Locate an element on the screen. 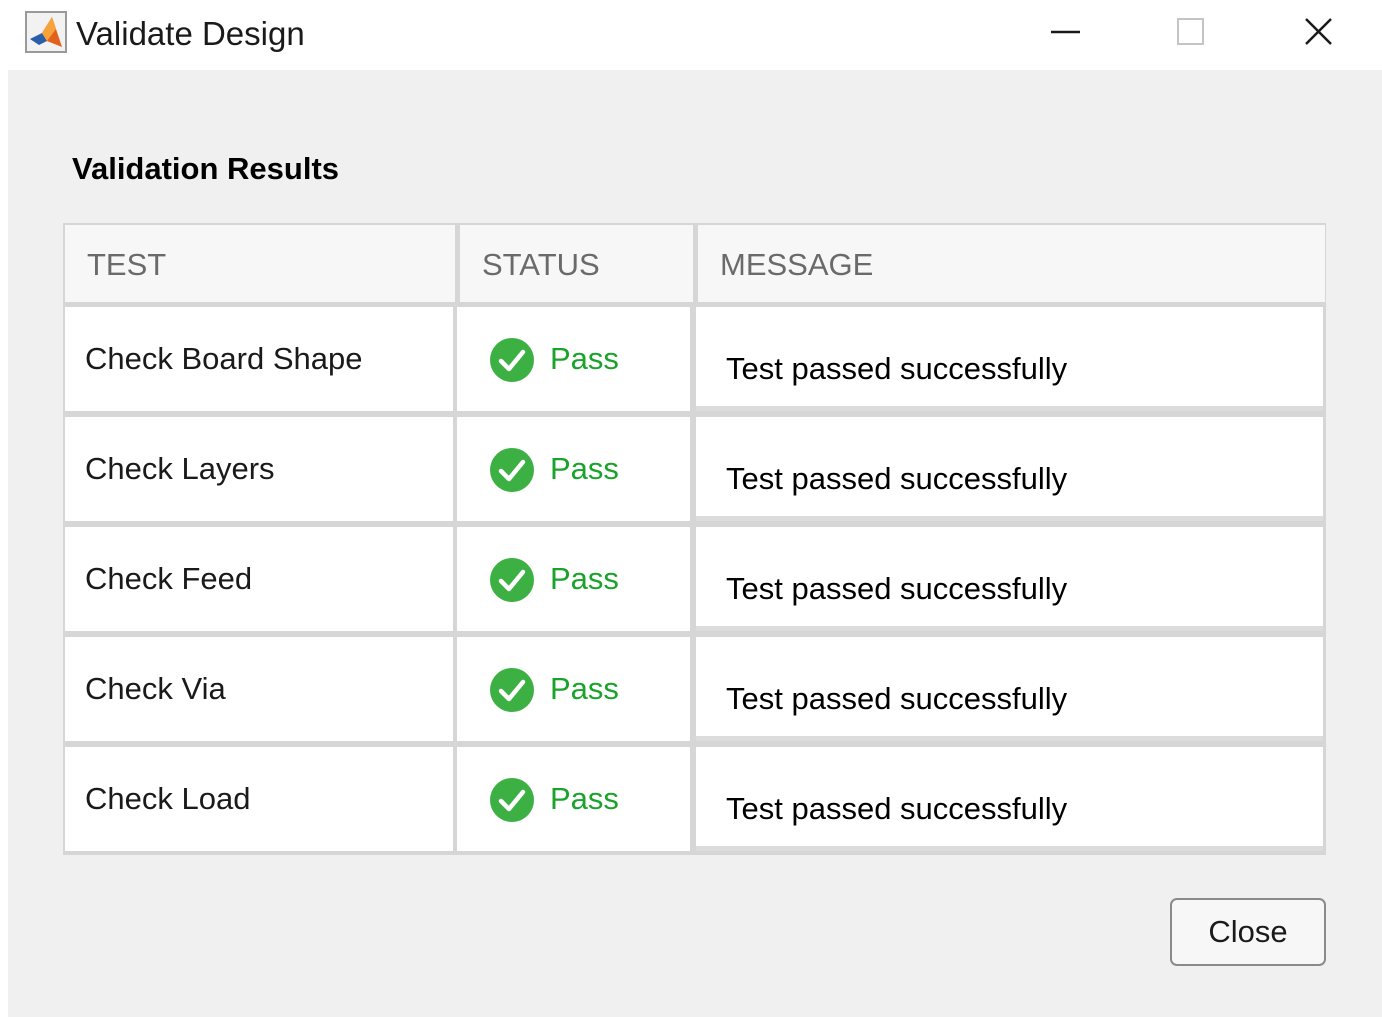  column-header-label: MESSAGE is located at coordinates (797, 264).